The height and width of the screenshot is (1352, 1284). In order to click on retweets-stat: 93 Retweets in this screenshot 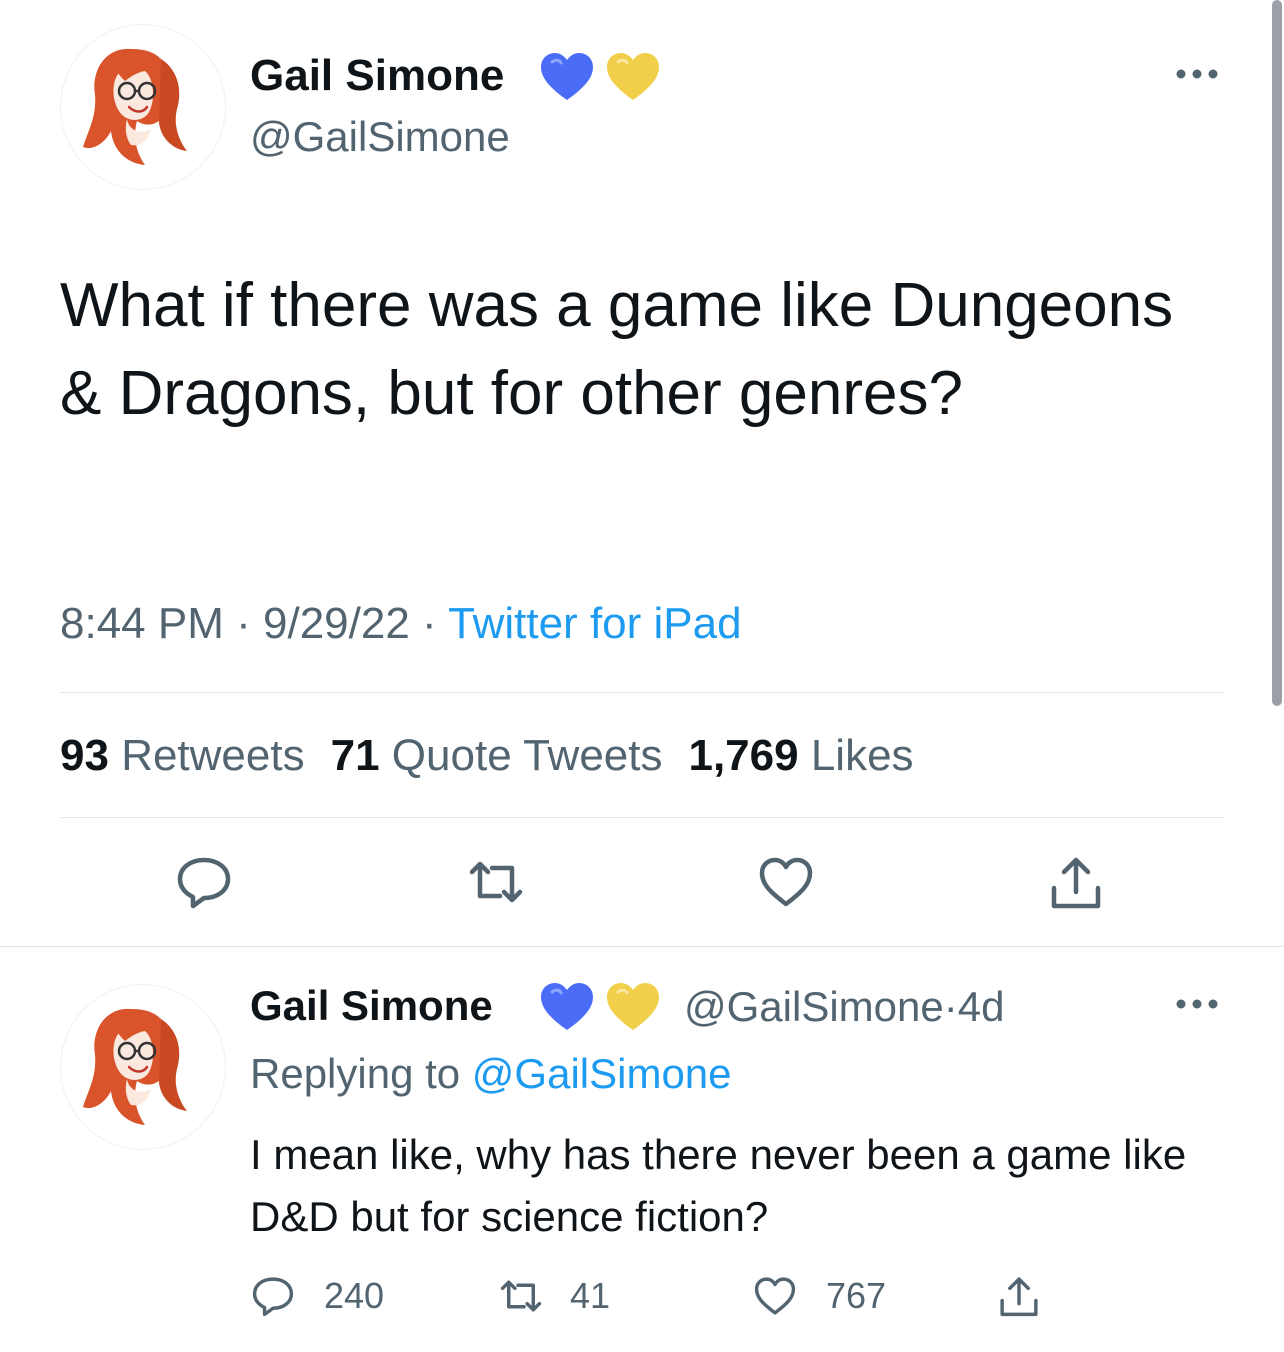, I will do `click(182, 755)`.